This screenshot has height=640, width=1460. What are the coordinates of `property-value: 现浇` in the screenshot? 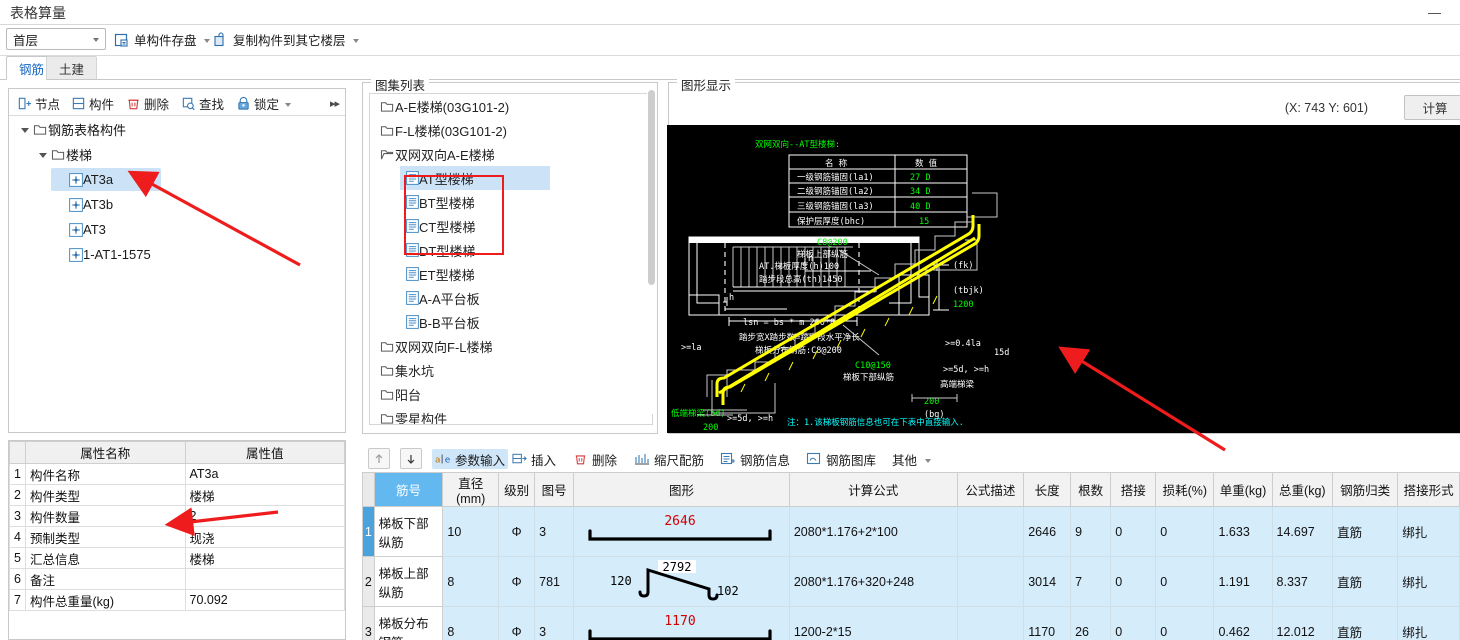 It's located at (264, 537).